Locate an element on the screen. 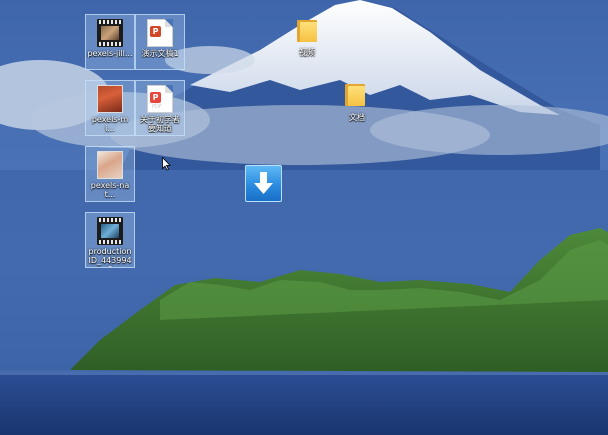 The width and height of the screenshot is (608, 435). down-arrow-icon is located at coordinates (263, 183).